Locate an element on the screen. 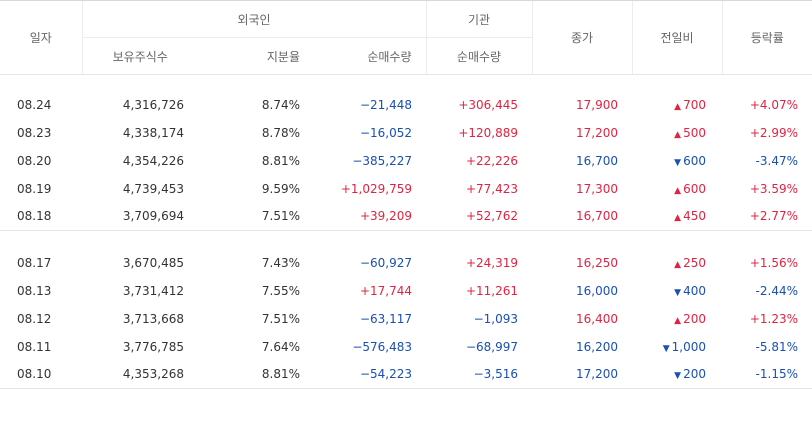 This screenshot has height=426, width=812. cell-rate: -5.81% is located at coordinates (776, 346).